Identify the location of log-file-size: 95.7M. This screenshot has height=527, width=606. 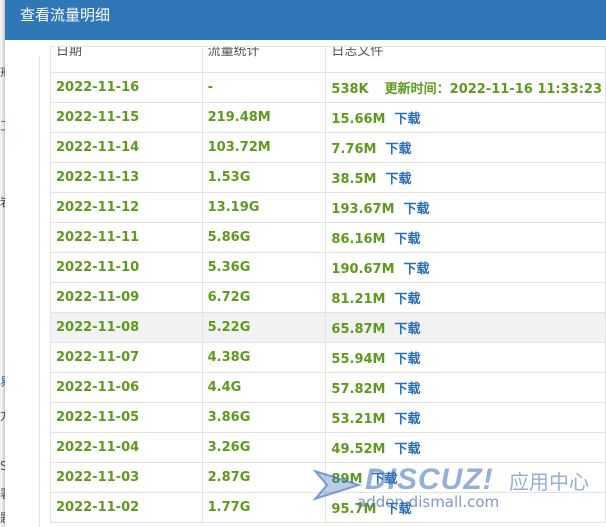
(354, 509).